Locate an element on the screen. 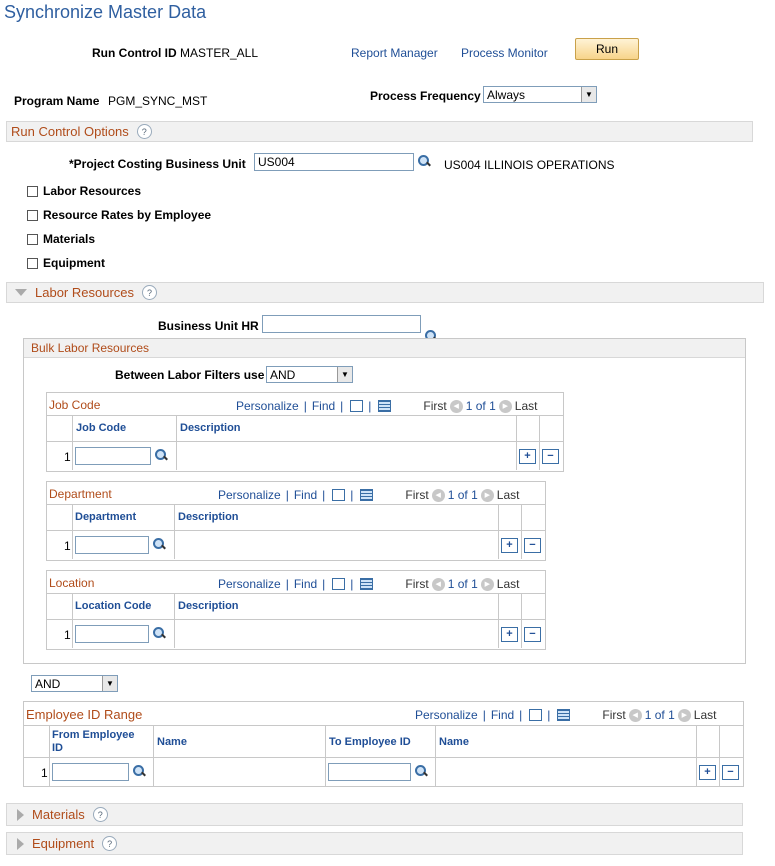 The image size is (775, 866). resource-rates-checkbox-row: Resource Rates by Employee is located at coordinates (119, 215).